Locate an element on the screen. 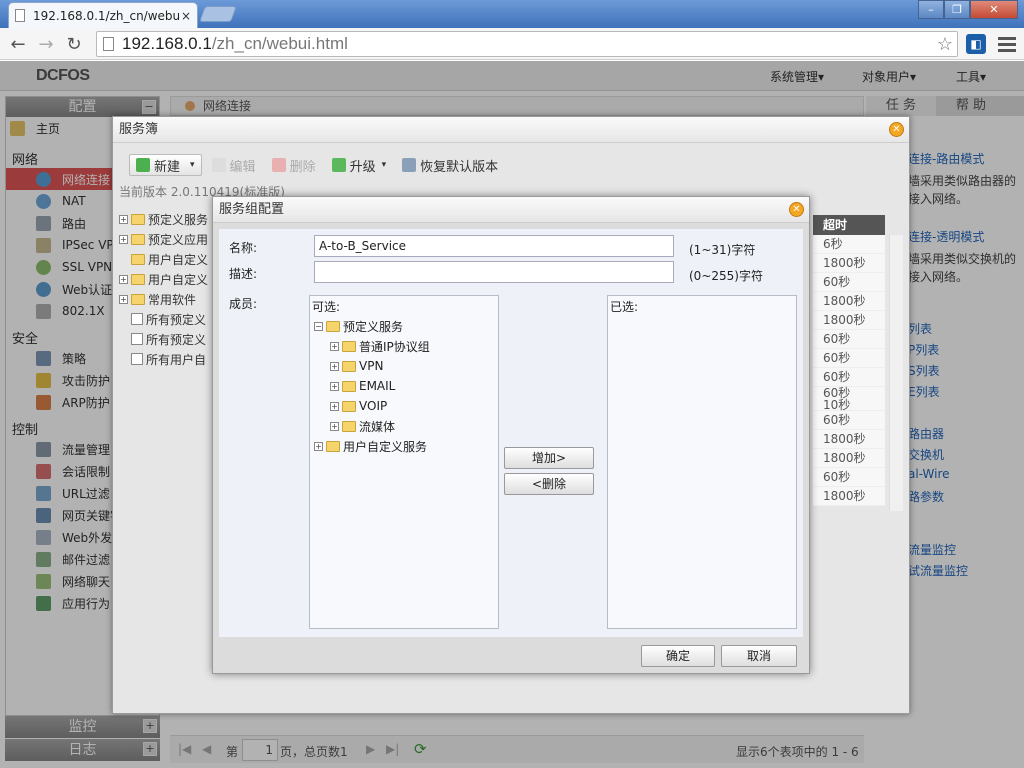 The width and height of the screenshot is (1024, 768). vertical-scrollbar is located at coordinates (896, 373).